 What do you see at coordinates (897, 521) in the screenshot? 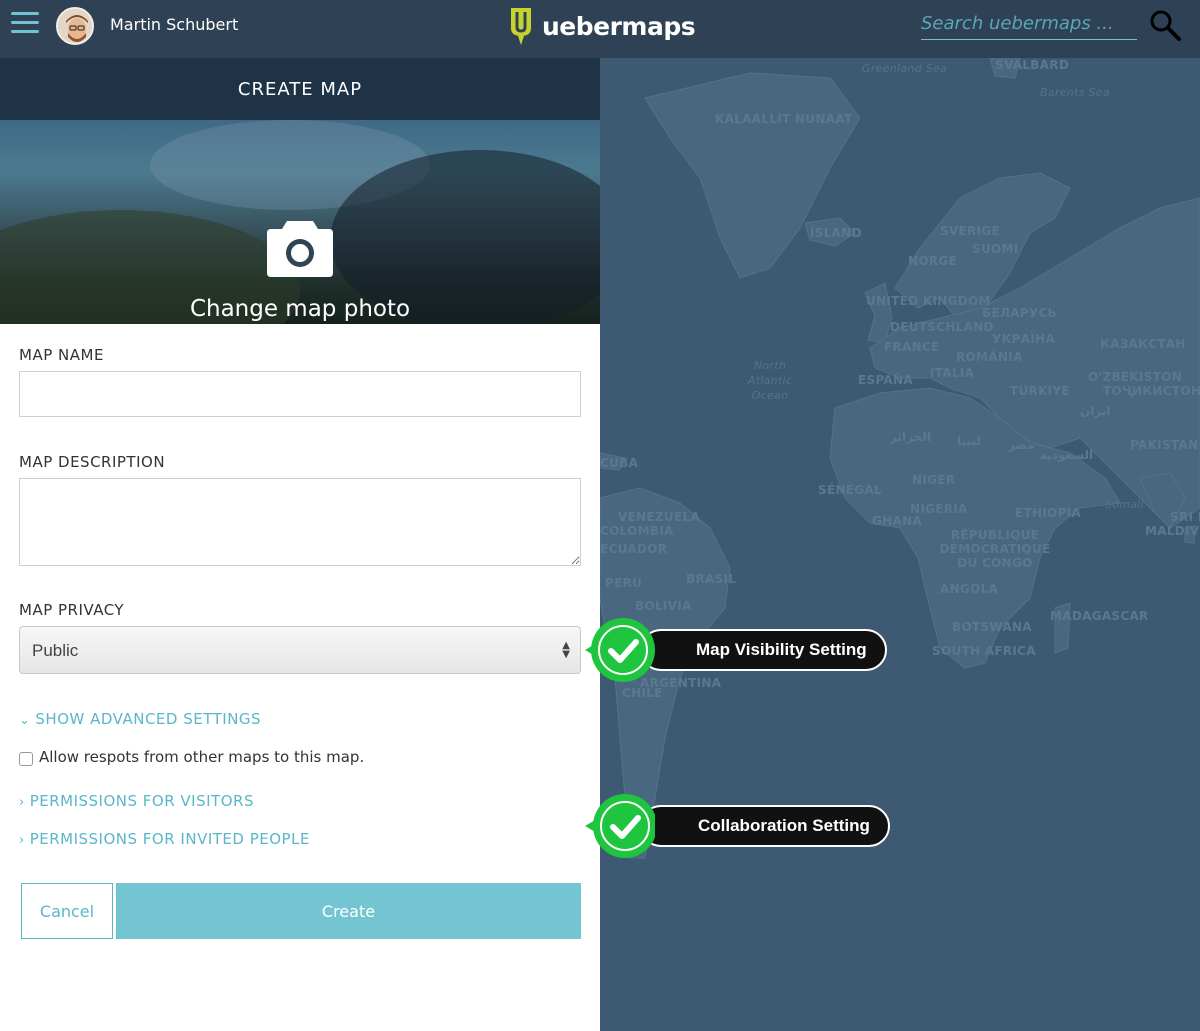
I see `map-label: GHANA` at bounding box center [897, 521].